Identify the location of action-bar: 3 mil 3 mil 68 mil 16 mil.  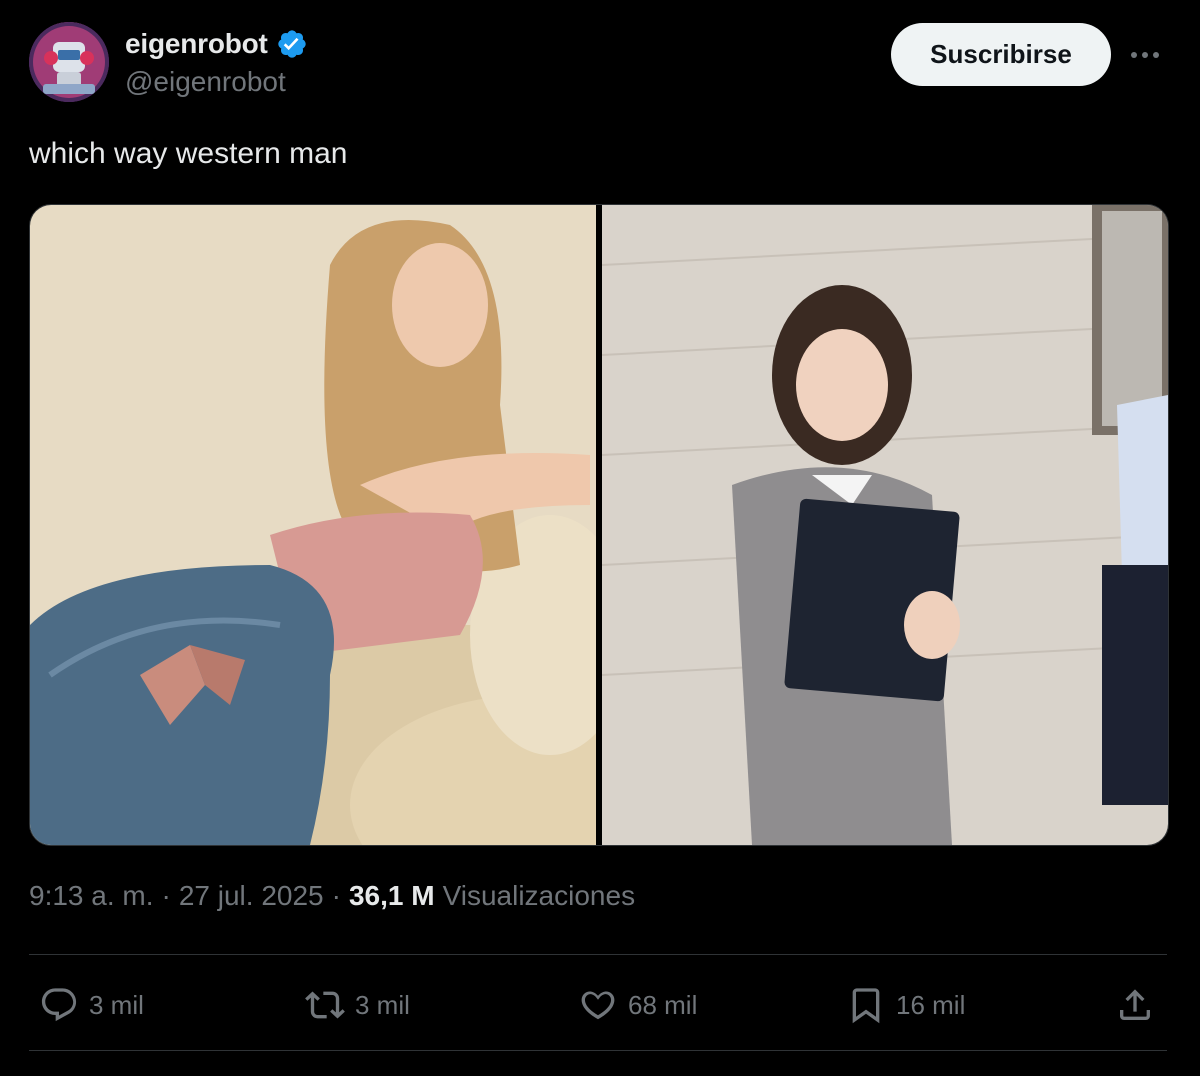
(598, 1005).